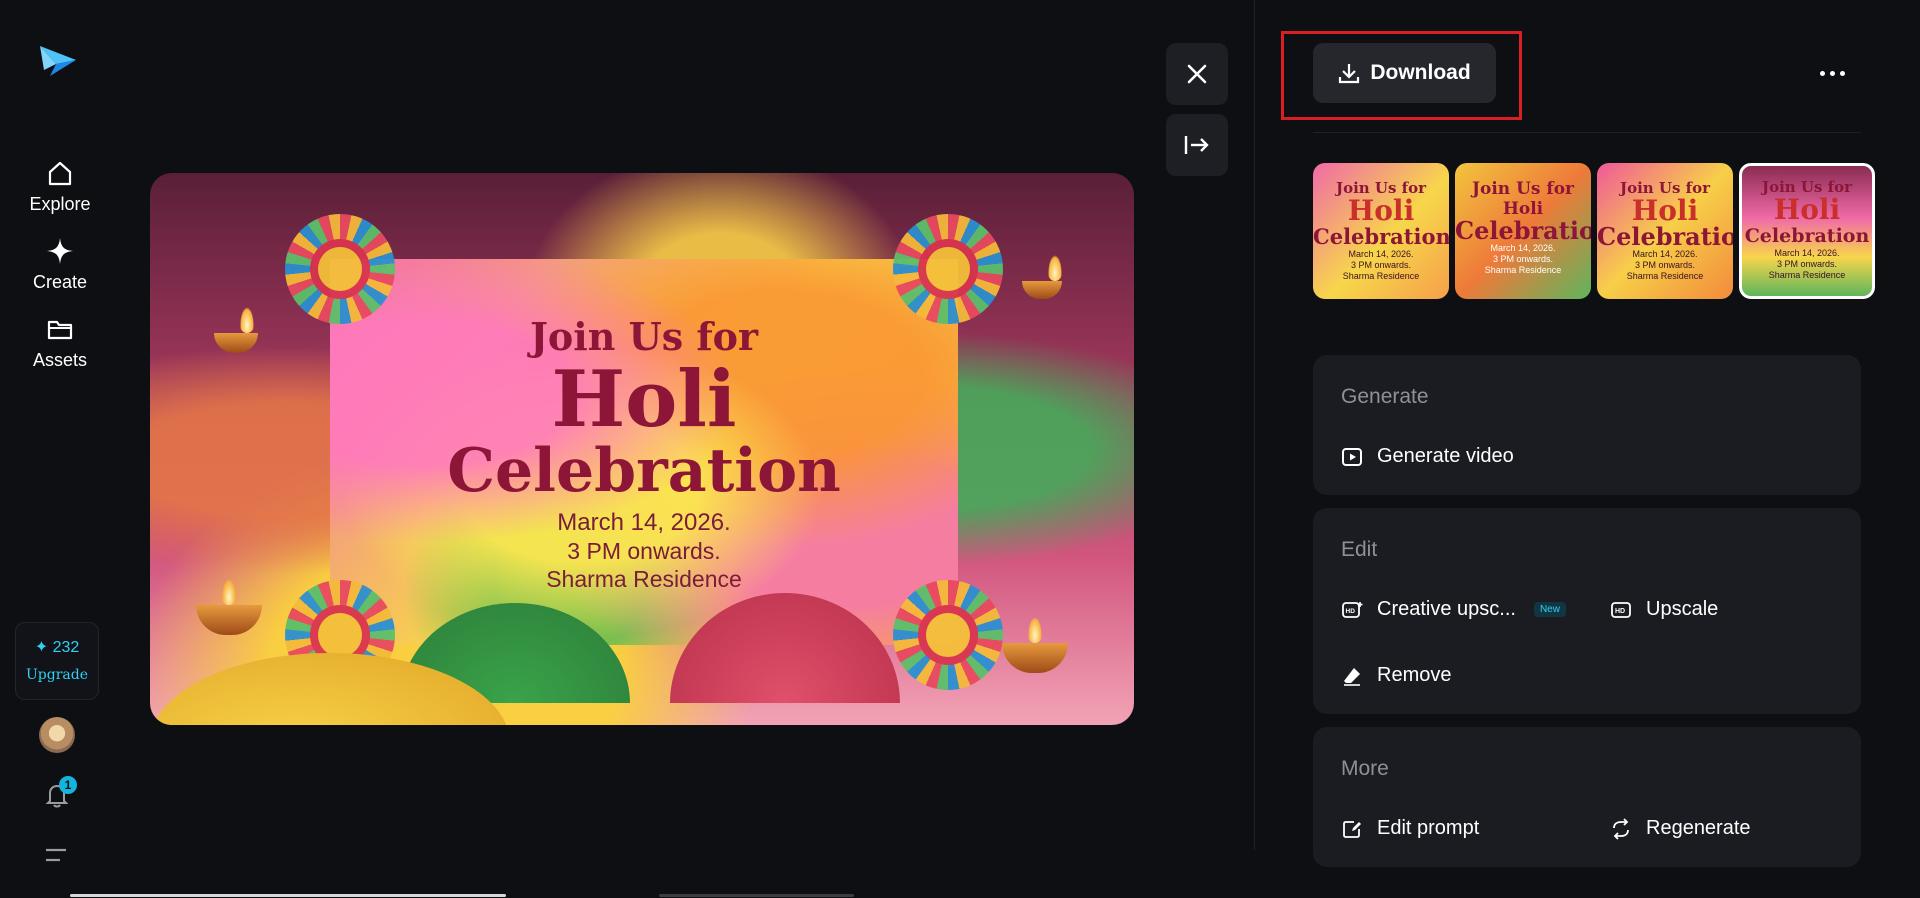 The width and height of the screenshot is (1920, 898). I want to click on play-video-icon, so click(1352, 456).